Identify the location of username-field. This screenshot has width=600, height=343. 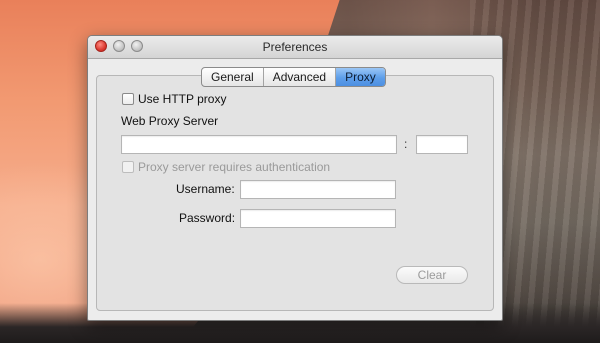
(318, 189).